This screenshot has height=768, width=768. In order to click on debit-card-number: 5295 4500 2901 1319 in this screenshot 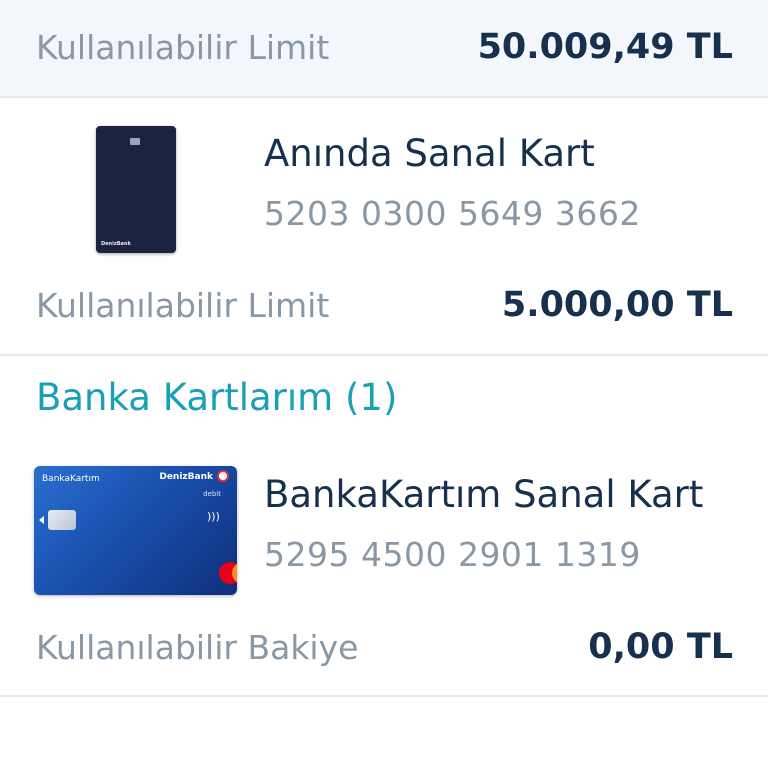, I will do `click(452, 554)`.